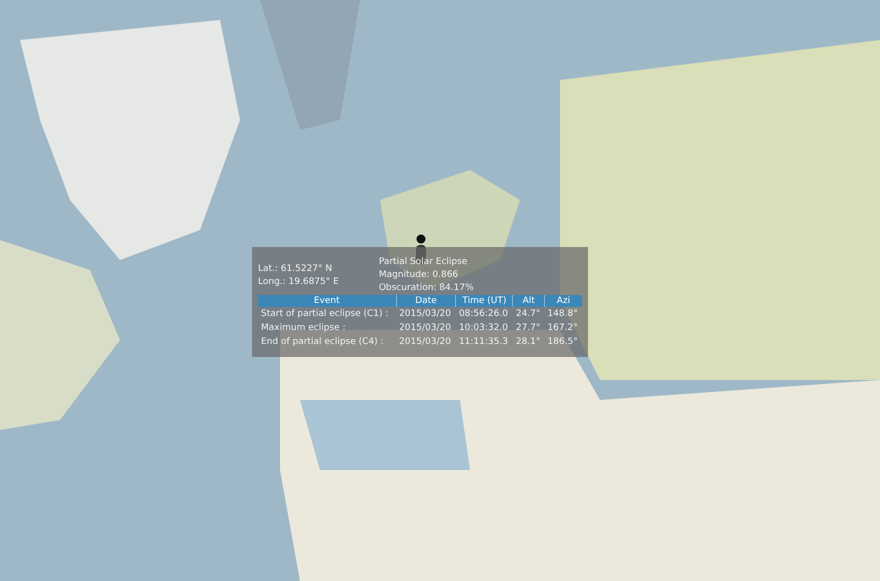 The image size is (880, 581). I want to click on table-cell-text: End of partial eclipse (C4) :, so click(322, 342).